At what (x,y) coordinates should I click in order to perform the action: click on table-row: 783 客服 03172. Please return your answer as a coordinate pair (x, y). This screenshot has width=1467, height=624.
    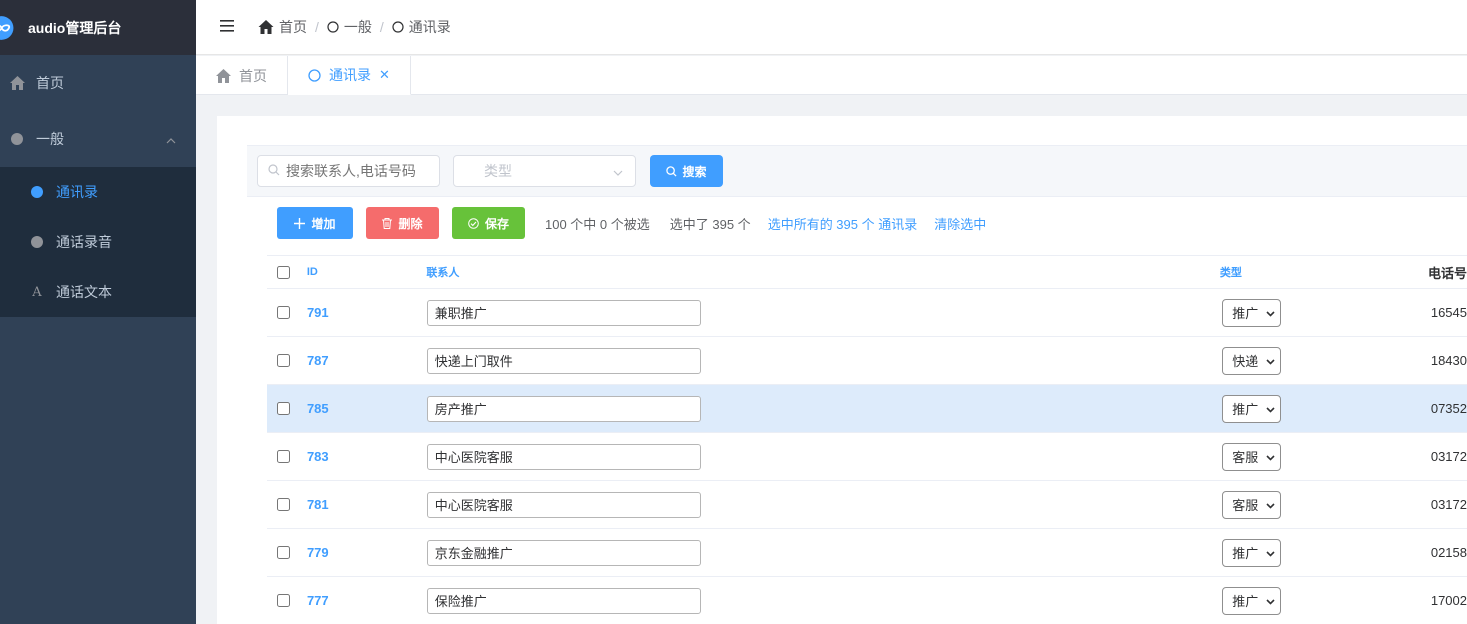
    Looking at the image, I should click on (867, 457).